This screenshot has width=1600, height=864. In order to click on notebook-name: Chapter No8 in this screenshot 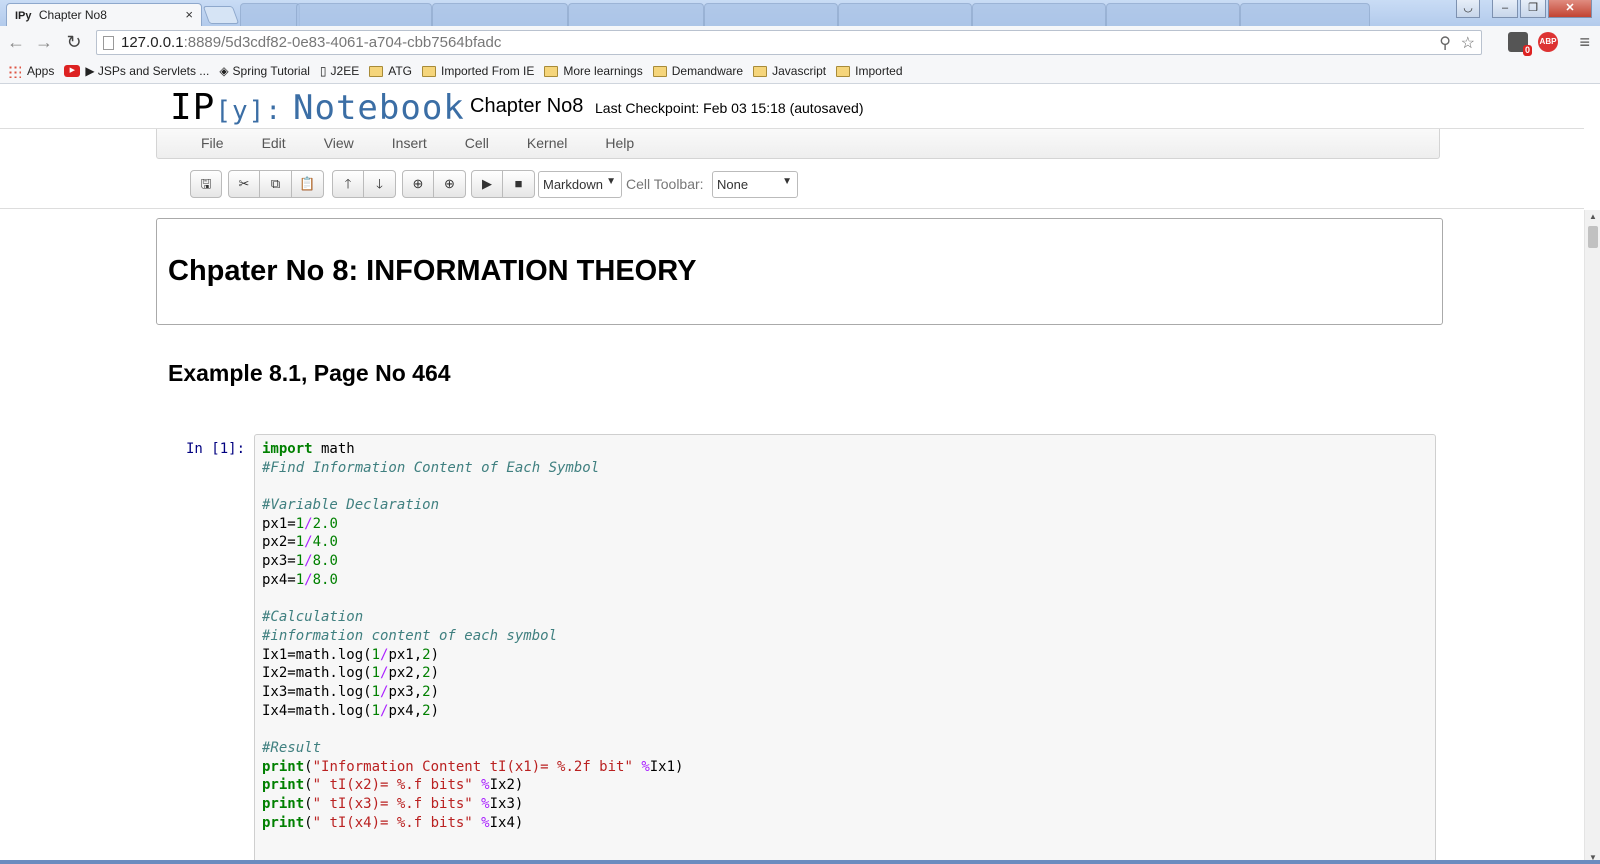, I will do `click(526, 106)`.